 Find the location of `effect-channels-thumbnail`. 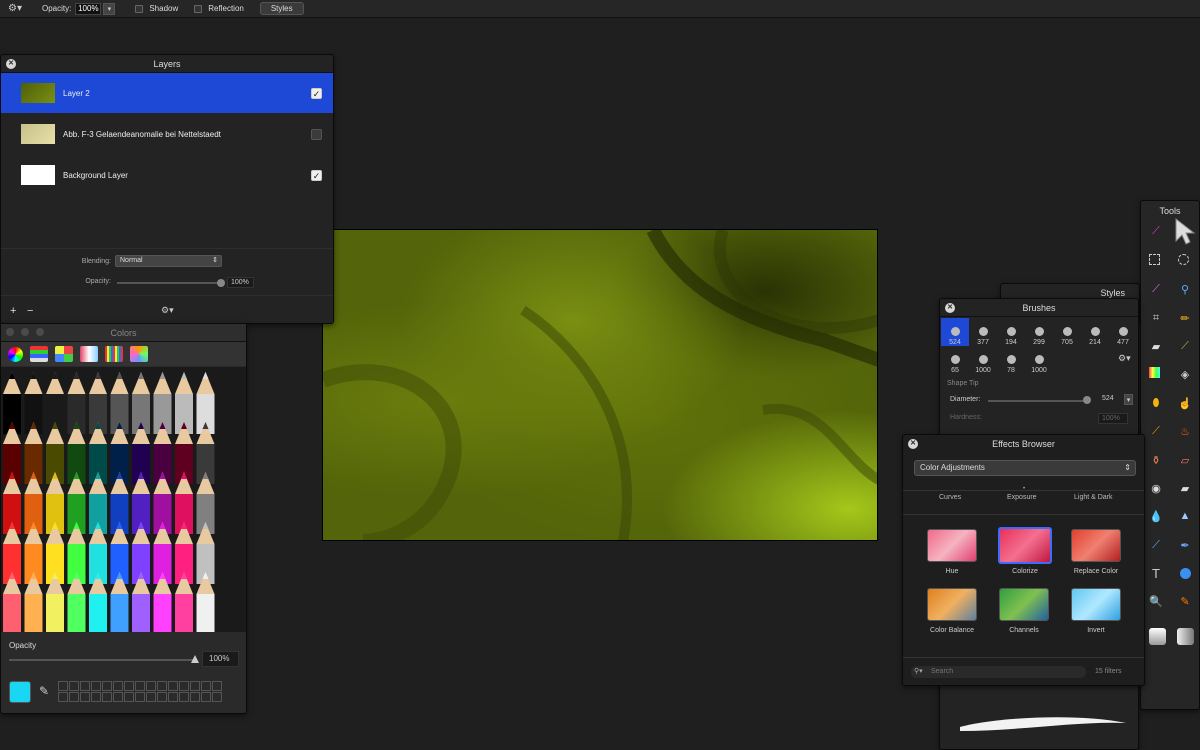

effect-channels-thumbnail is located at coordinates (1024, 604).